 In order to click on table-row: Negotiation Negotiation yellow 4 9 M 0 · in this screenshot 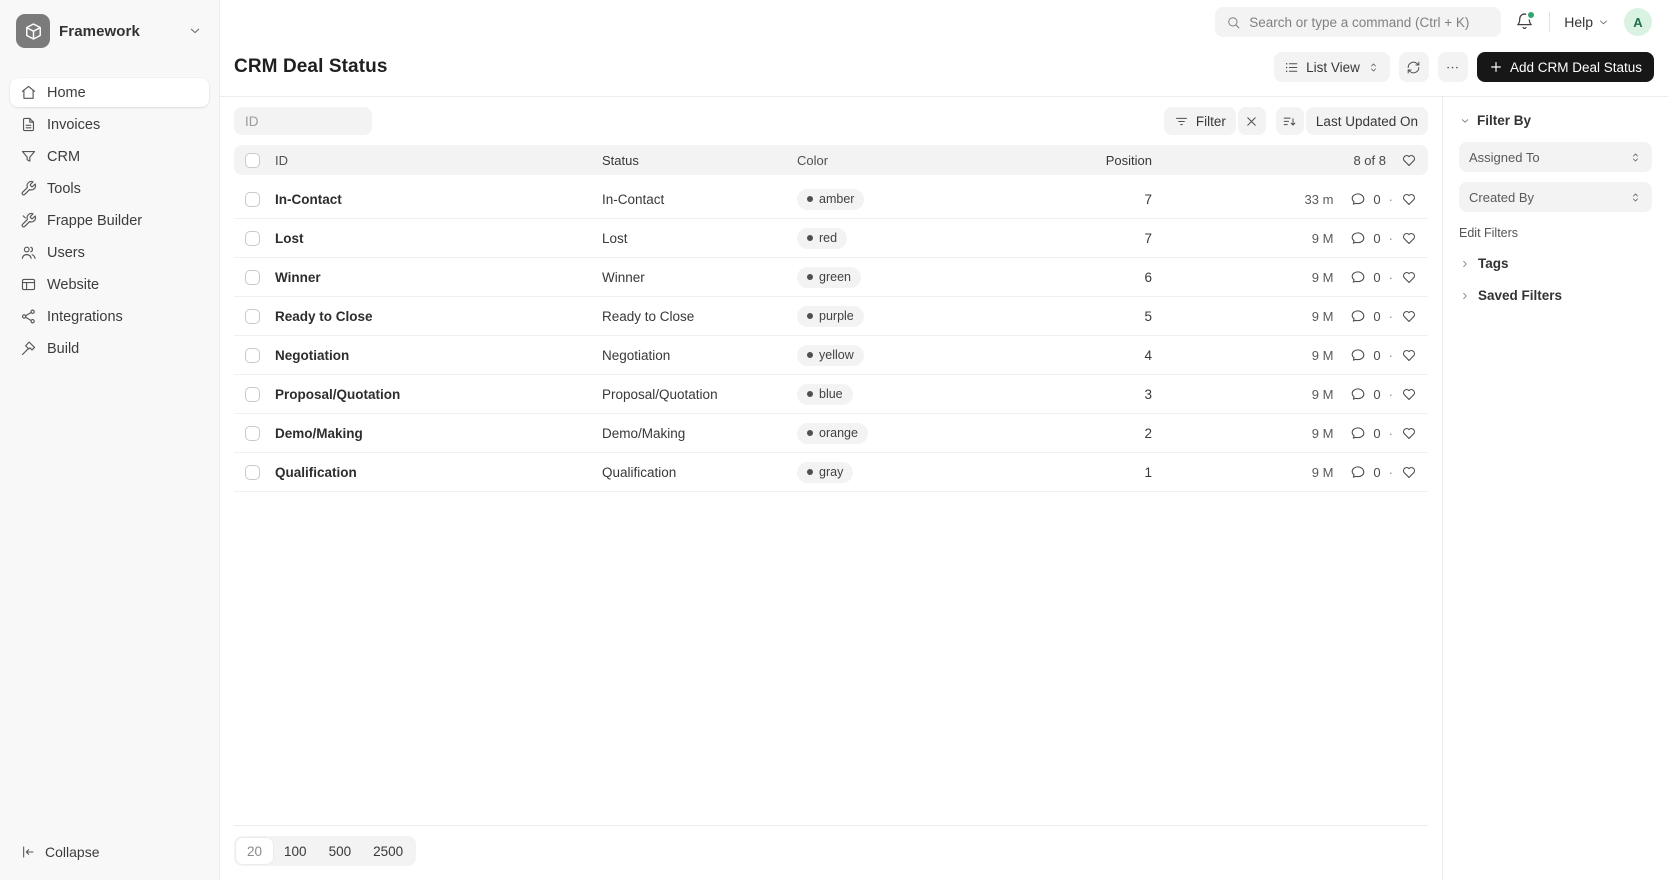, I will do `click(831, 355)`.